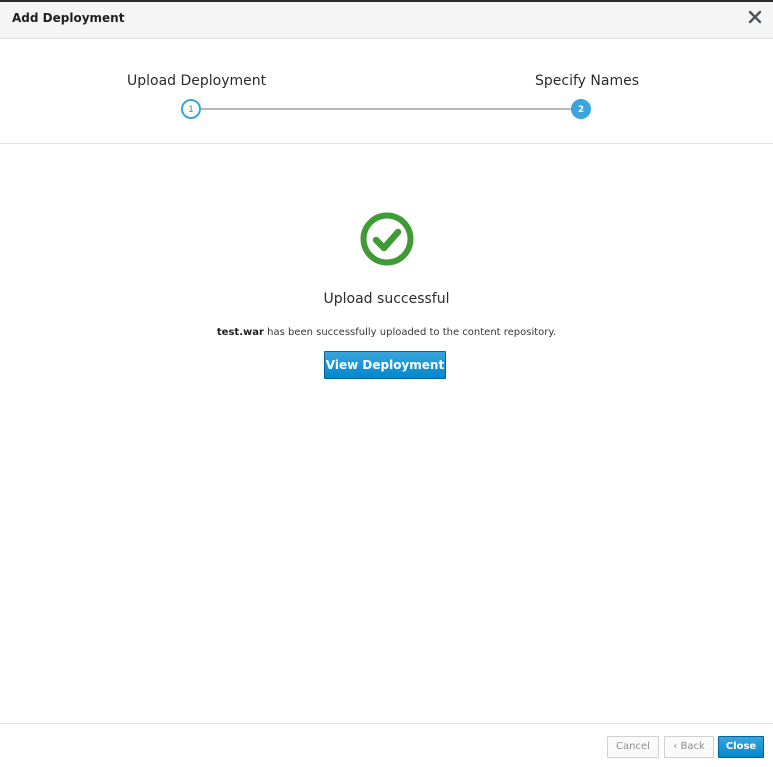  I want to click on check-circle-icon, so click(387, 239).